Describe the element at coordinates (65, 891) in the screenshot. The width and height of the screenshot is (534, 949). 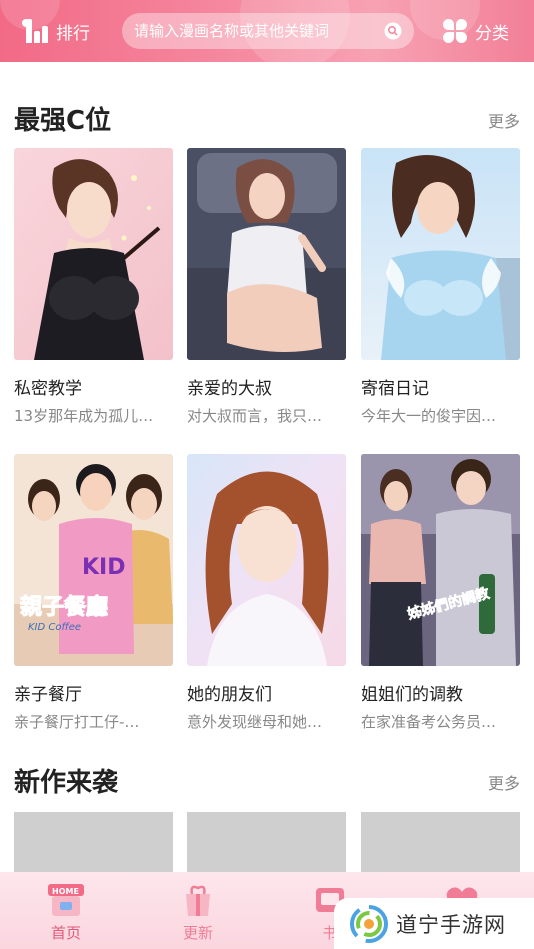
I see `home-badge-text: HOME` at that location.